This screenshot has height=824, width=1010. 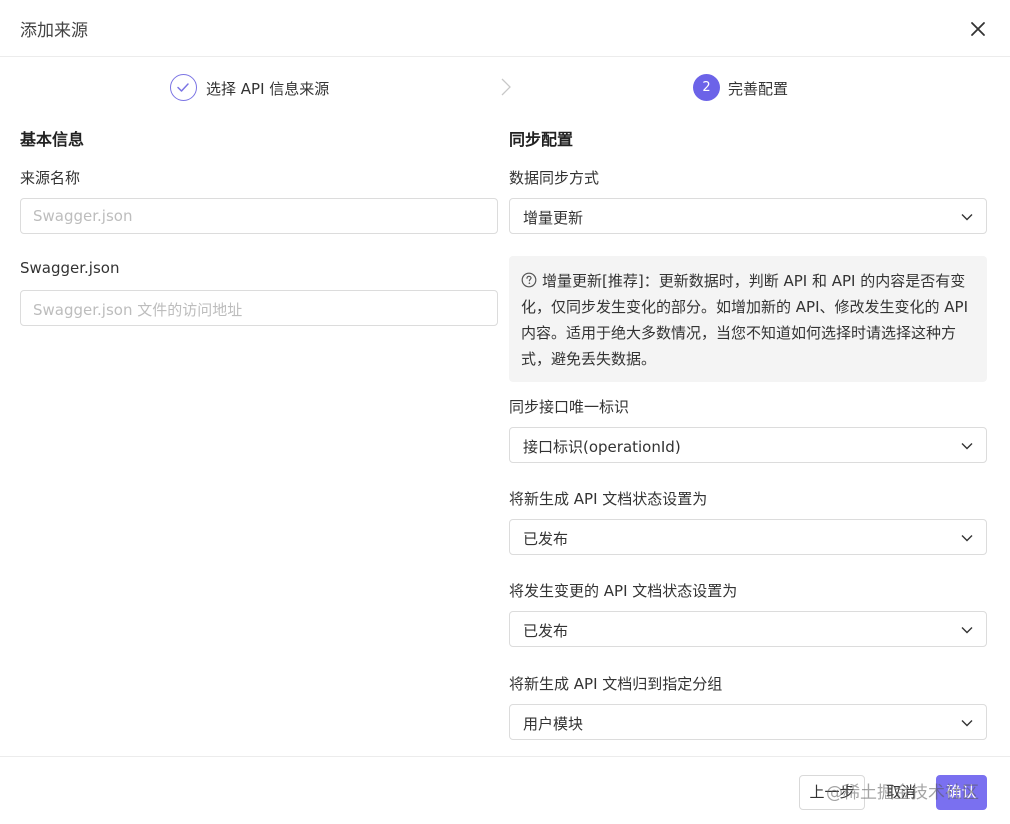 What do you see at coordinates (259, 308) in the screenshot?
I see `swagger-url-input: Swagger.json 文件的访问地址` at bounding box center [259, 308].